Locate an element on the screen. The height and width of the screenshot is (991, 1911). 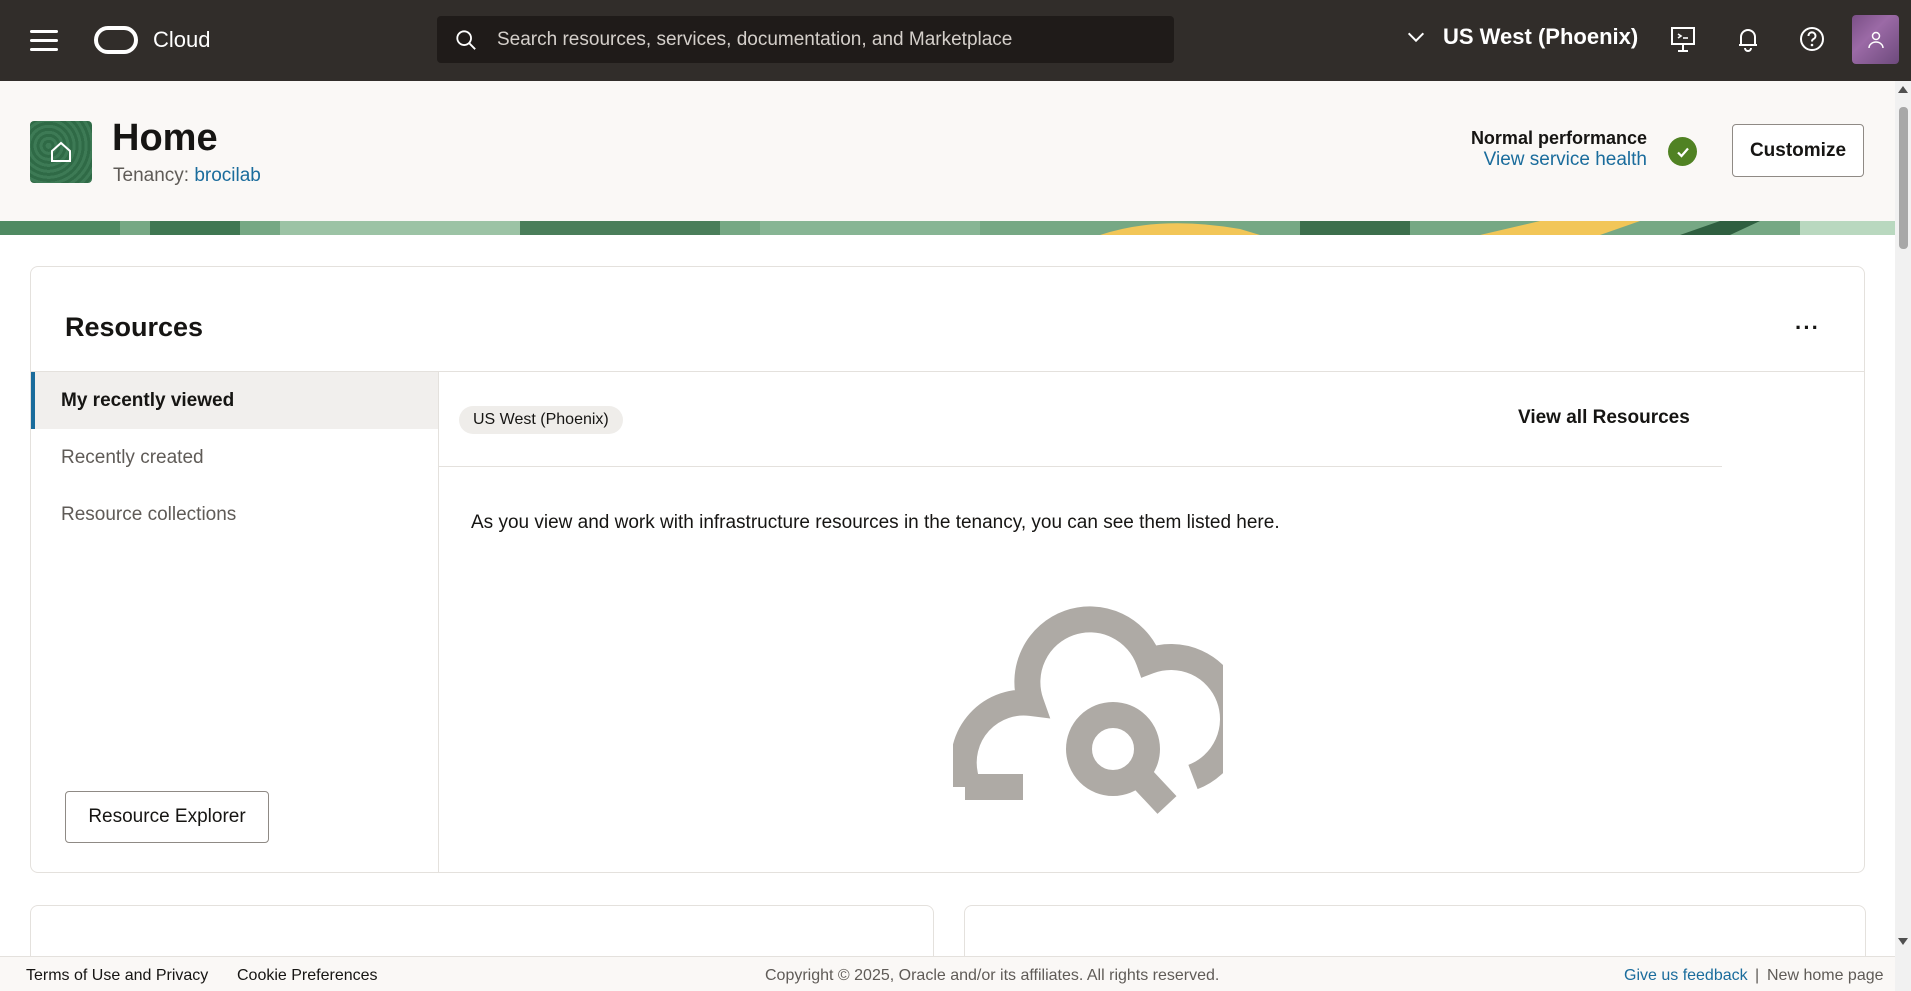
search-icon is located at coordinates (466, 40).